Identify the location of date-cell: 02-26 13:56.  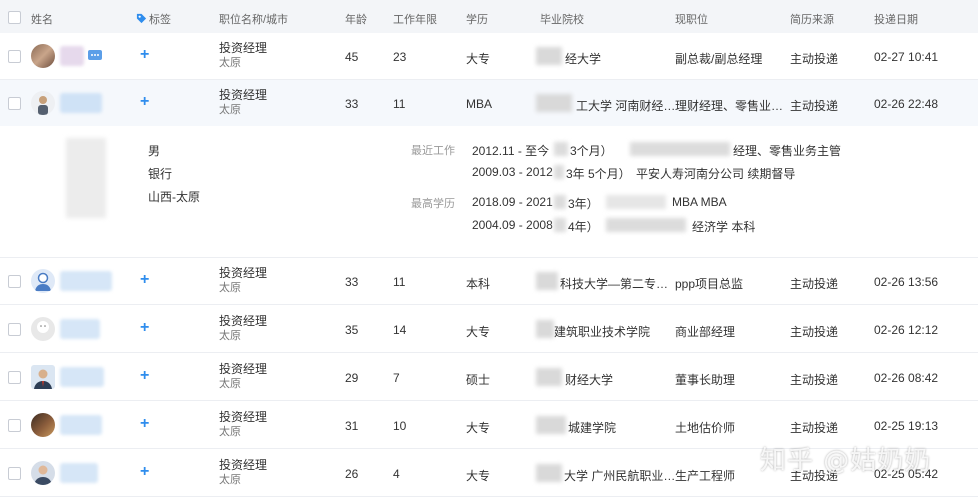
(906, 282).